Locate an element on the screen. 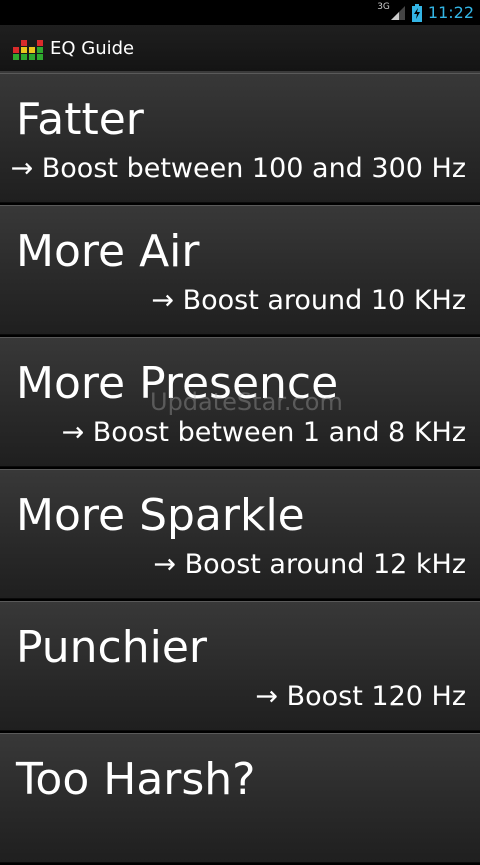  watermark: UpdateStar.com is located at coordinates (246, 402).